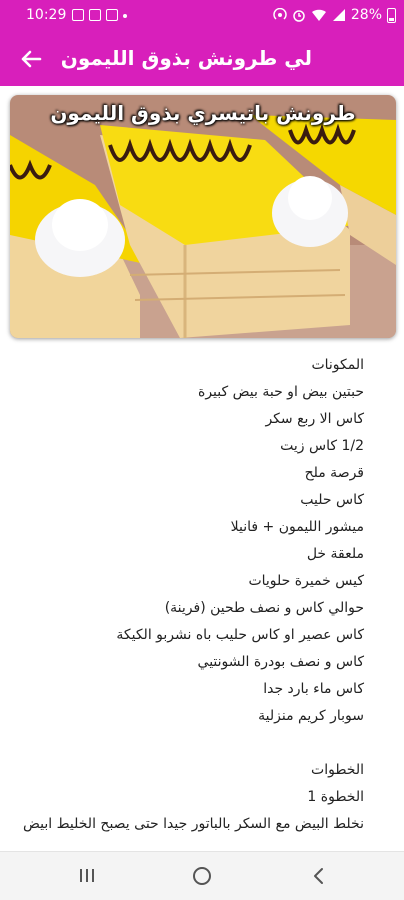 The height and width of the screenshot is (900, 404). What do you see at coordinates (240, 635) in the screenshot?
I see `ingredient-item: كاس عصير او كاس حليب باه نشربو الكيكة` at bounding box center [240, 635].